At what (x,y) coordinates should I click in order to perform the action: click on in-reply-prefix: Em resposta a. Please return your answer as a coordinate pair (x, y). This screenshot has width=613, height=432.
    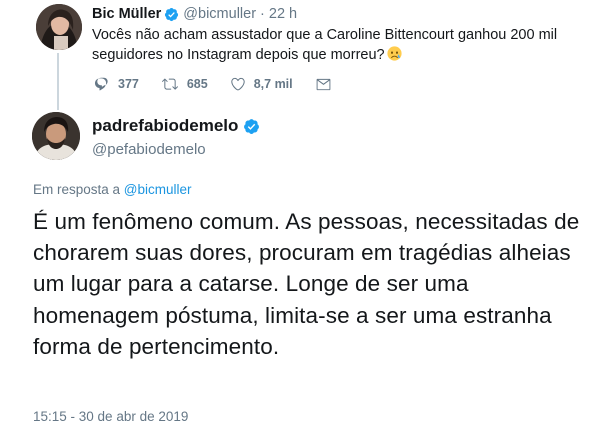
    Looking at the image, I should click on (78, 189).